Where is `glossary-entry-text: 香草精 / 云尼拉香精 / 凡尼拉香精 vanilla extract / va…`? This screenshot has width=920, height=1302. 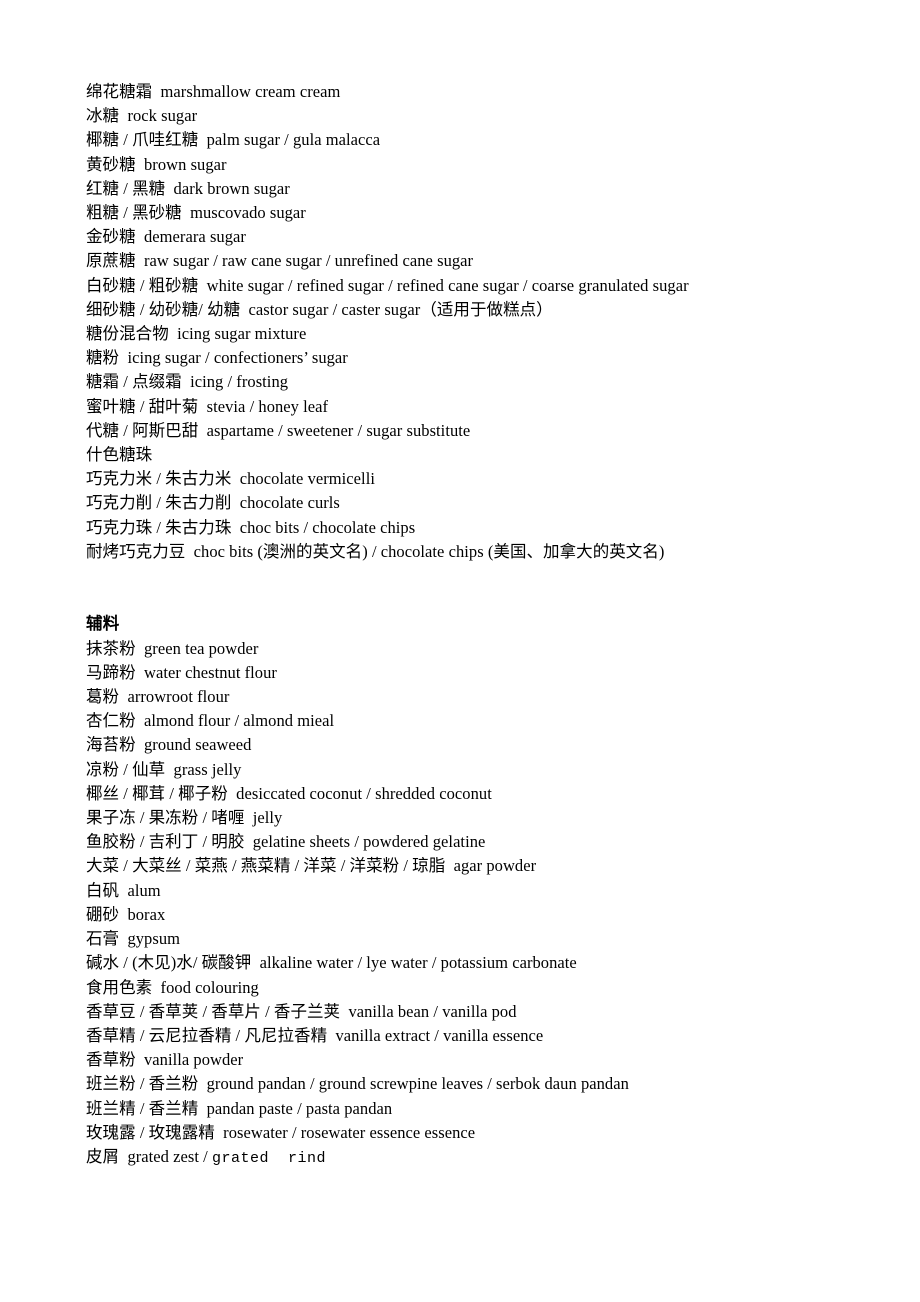 glossary-entry-text: 香草精 / 云尼拉香精 / 凡尼拉香精 vanilla extract / va… is located at coordinates (315, 1035).